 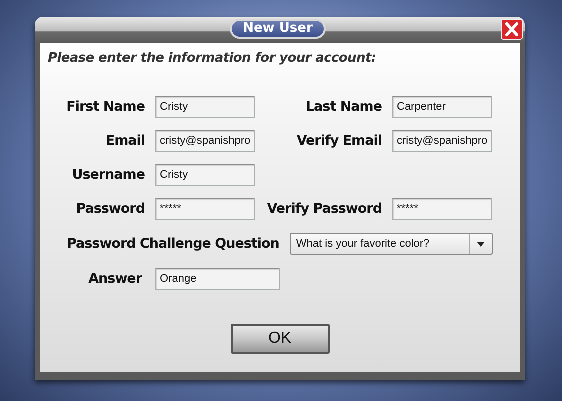 I want to click on field-label: Verify Password, so click(x=324, y=209).